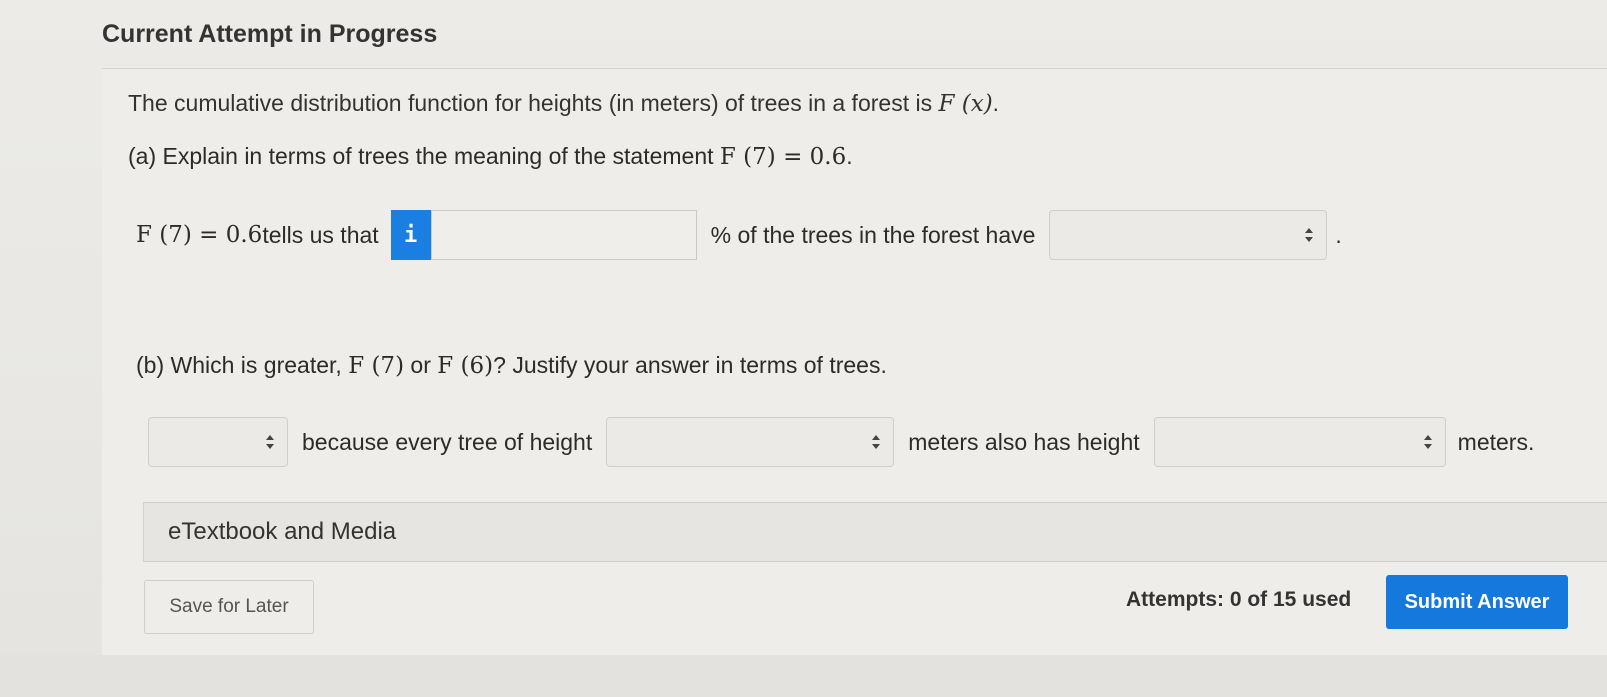 The image size is (1607, 697). What do you see at coordinates (803, 676) in the screenshot?
I see `bottom-strip` at bounding box center [803, 676].